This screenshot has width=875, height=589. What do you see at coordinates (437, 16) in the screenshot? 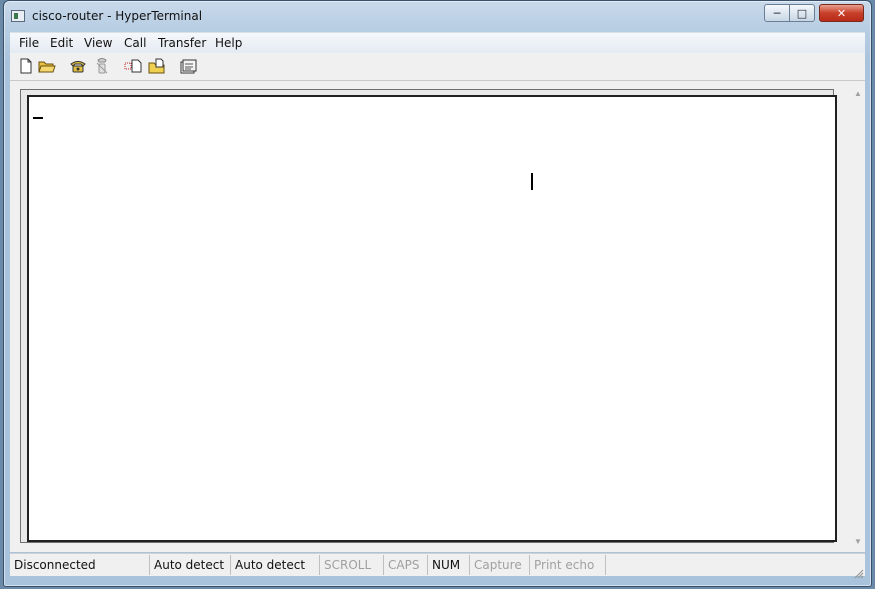
I see `title-bar: cisco-router - HyperTerminal ─ □ ✕` at bounding box center [437, 16].